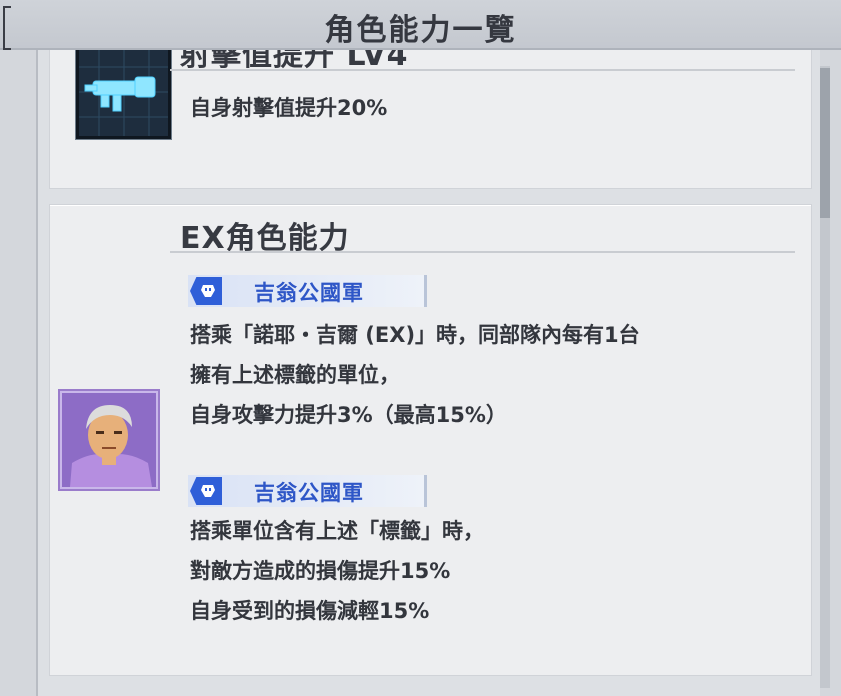  What do you see at coordinates (320, 571) in the screenshot?
I see `effect-line: 對敵方造成的損傷提升15%` at bounding box center [320, 571].